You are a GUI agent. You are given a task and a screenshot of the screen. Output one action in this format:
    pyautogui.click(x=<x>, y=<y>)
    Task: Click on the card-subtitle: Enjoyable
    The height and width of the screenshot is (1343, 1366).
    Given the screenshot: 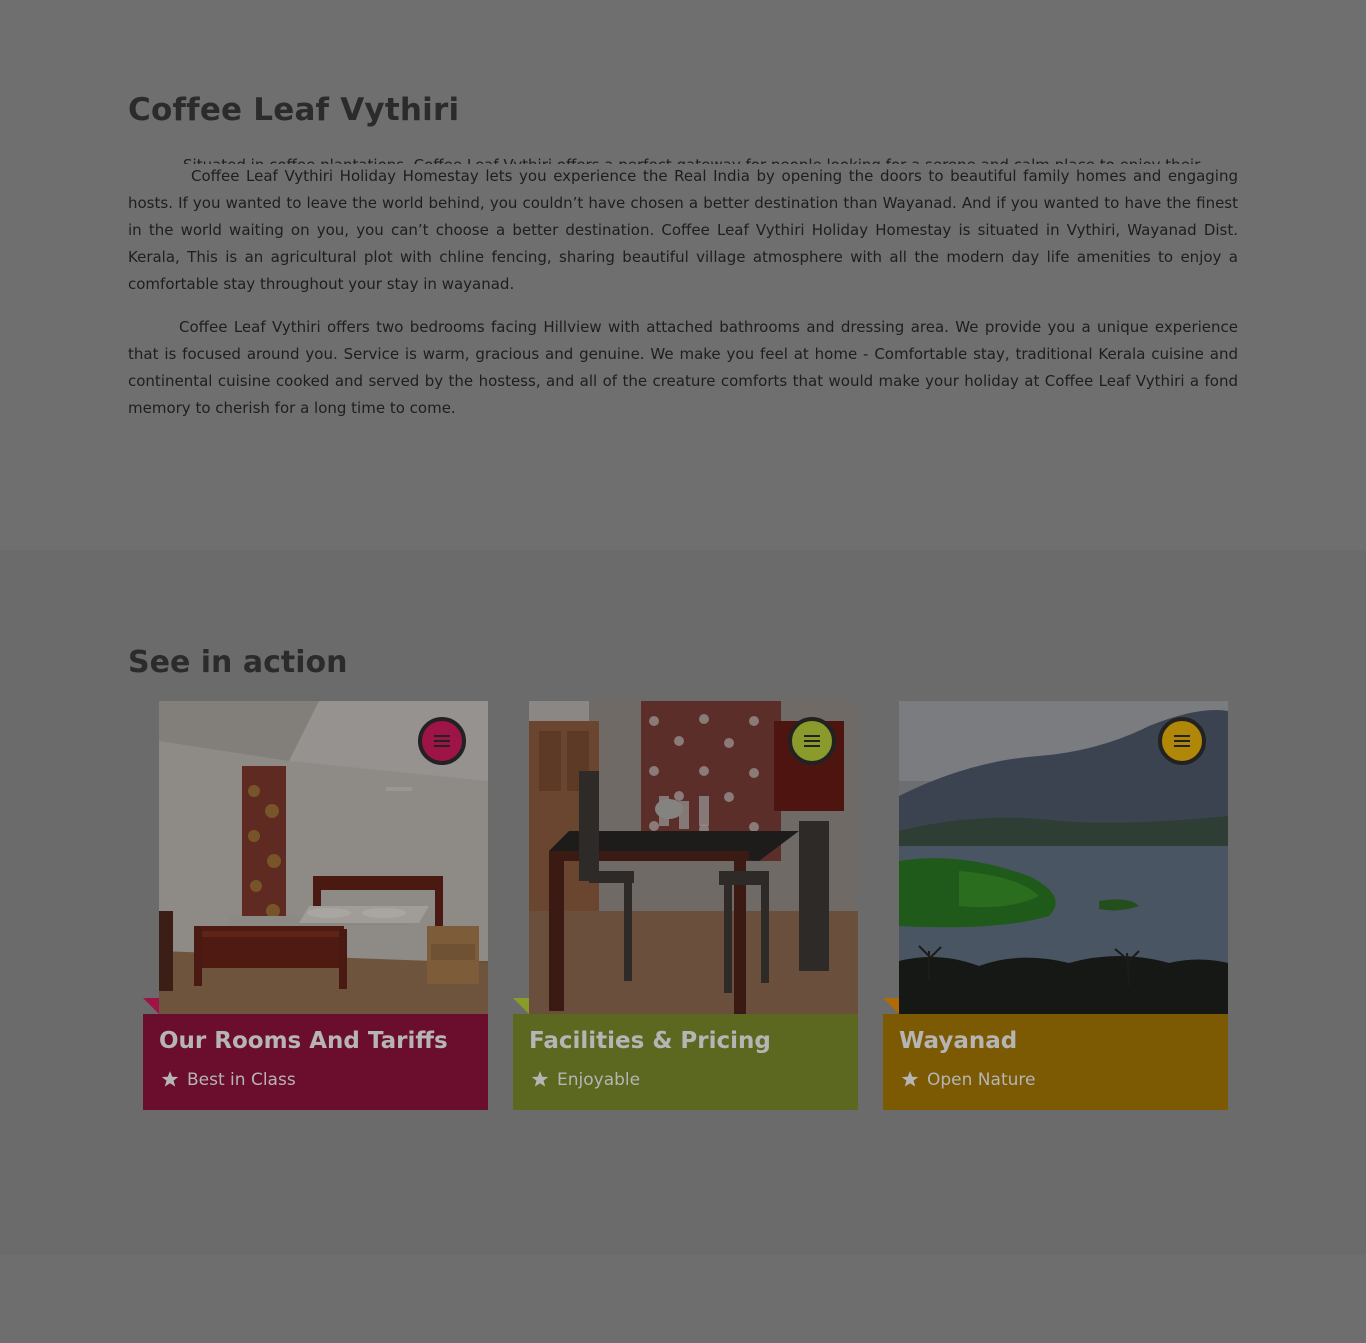 What is the action you would take?
    pyautogui.click(x=585, y=1081)
    